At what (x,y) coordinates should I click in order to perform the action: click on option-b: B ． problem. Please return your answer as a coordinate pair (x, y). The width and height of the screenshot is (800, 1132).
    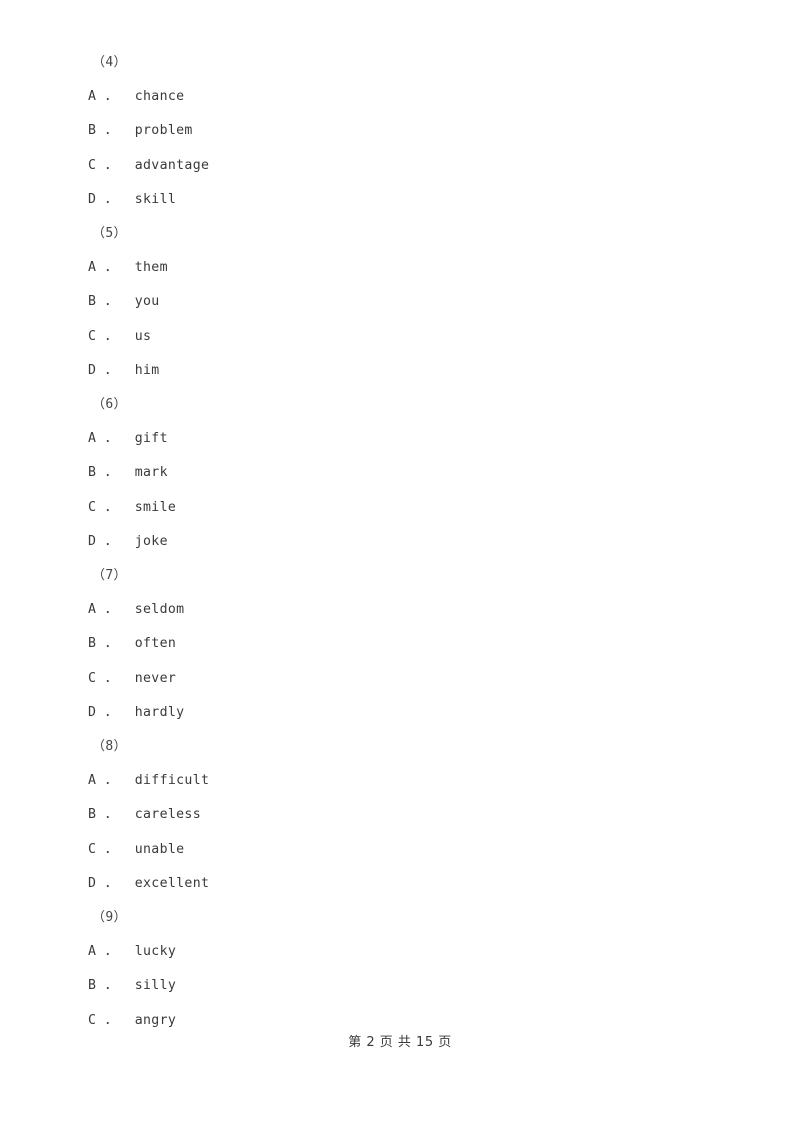
    Looking at the image, I should click on (400, 131).